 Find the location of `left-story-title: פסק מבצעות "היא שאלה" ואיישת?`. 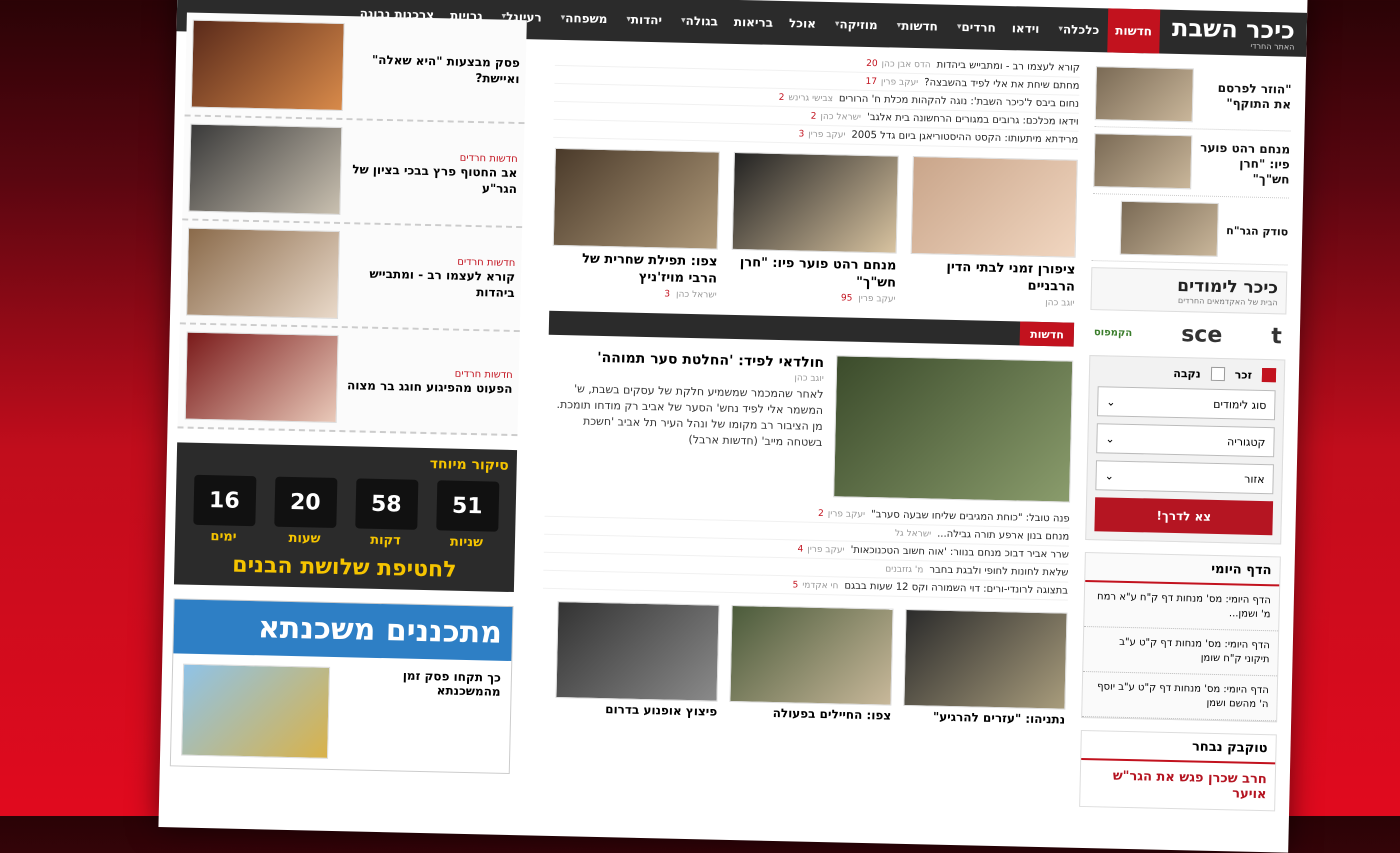

left-story-title: פסק מבצעות "היא שאלה" ואיישת? is located at coordinates (436, 69).